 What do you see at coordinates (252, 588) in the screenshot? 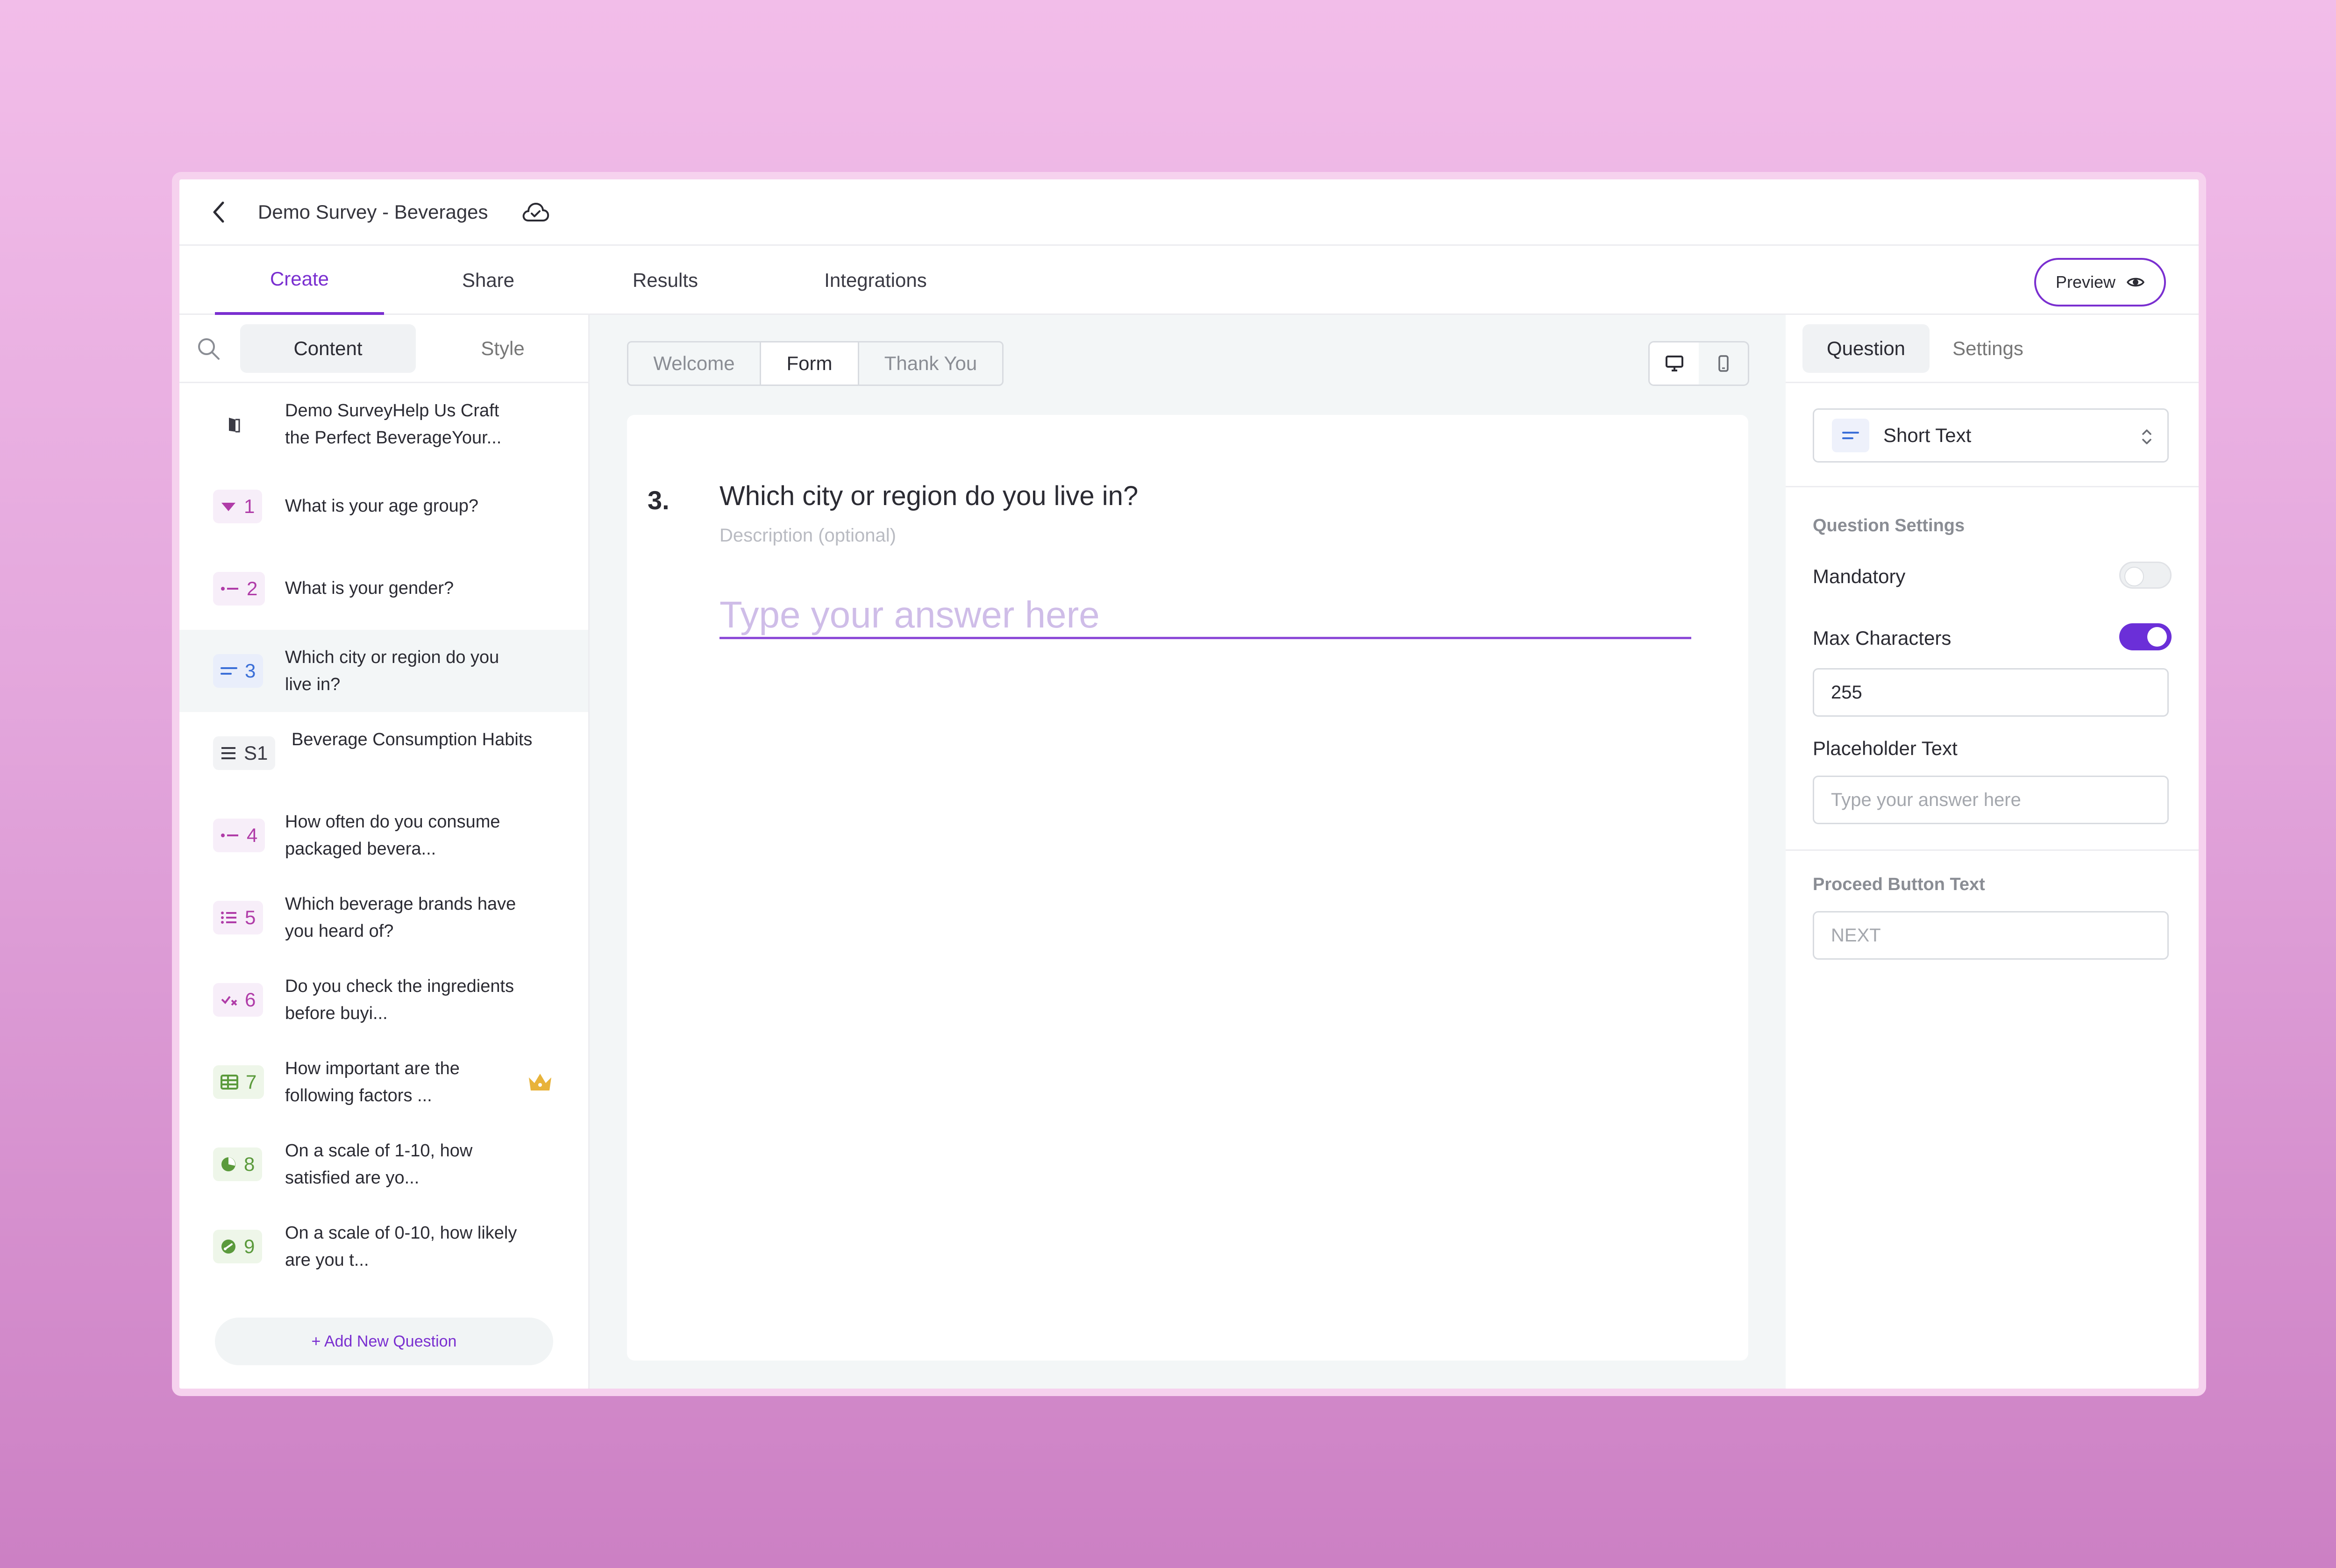
I see `badge-number: 2` at bounding box center [252, 588].